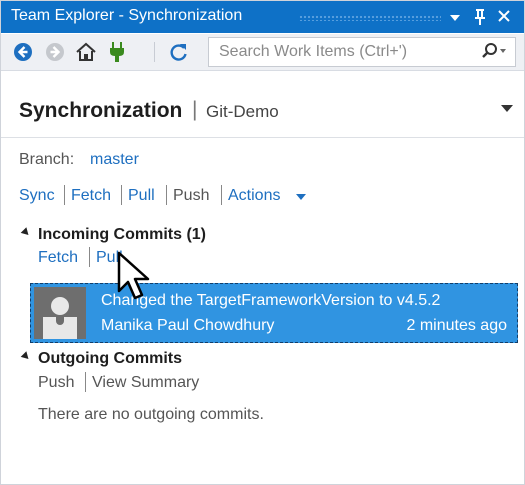 Image resolution: width=525 pixels, height=485 pixels. Describe the element at coordinates (26, 356) in the screenshot. I see `collapse-outgoing-icon` at that location.